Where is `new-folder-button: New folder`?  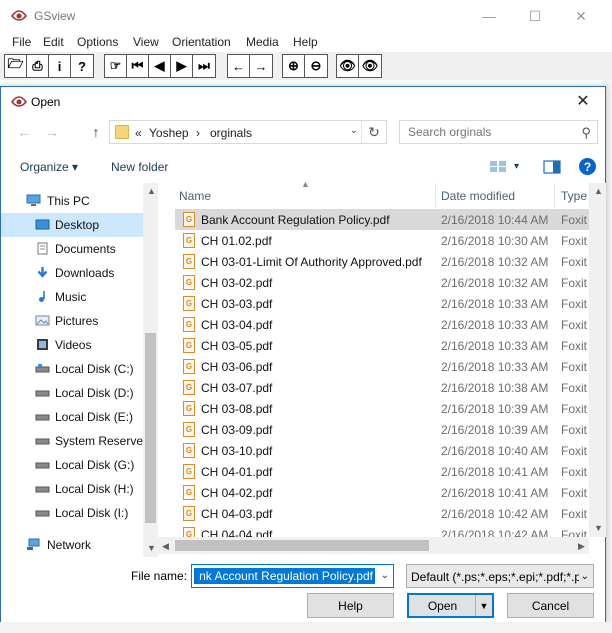 new-folder-button: New folder is located at coordinates (139, 167).